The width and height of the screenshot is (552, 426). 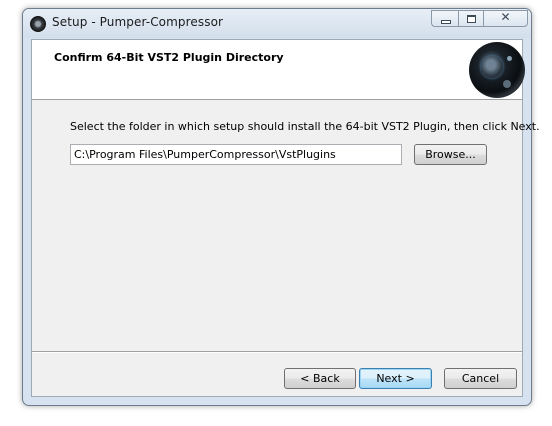 I want to click on pumper-compressor-knob-icon, so click(x=497, y=70).